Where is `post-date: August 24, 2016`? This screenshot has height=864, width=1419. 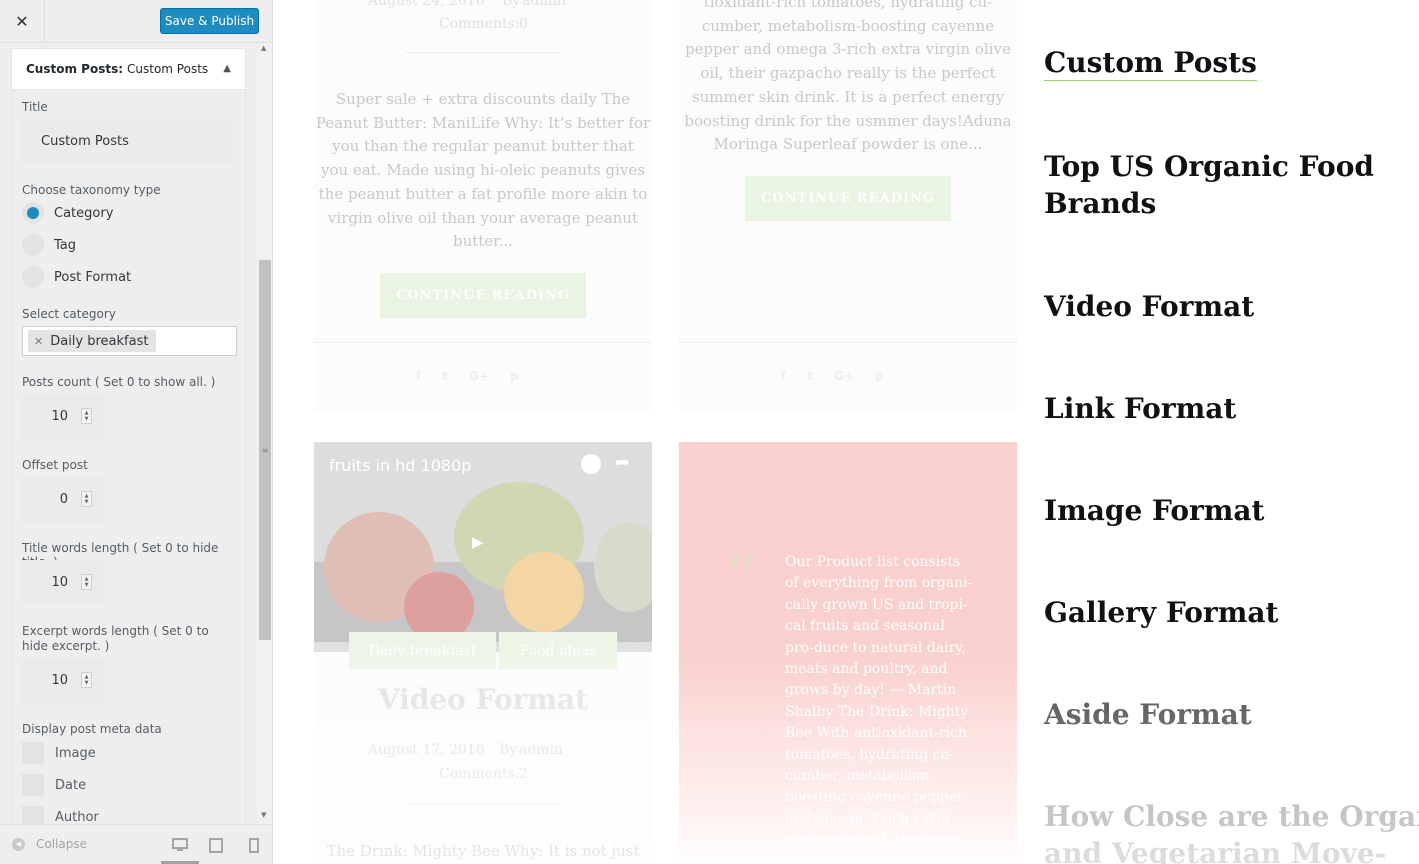 post-date: August 24, 2016 is located at coordinates (426, 4).